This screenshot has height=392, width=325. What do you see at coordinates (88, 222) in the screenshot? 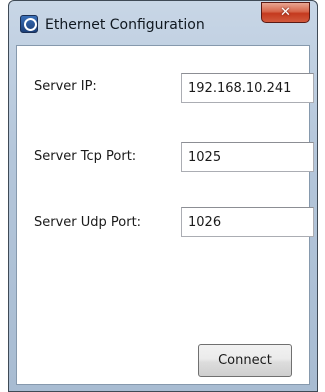
I see `server-udp-port-label: Server Udp Port:` at bounding box center [88, 222].